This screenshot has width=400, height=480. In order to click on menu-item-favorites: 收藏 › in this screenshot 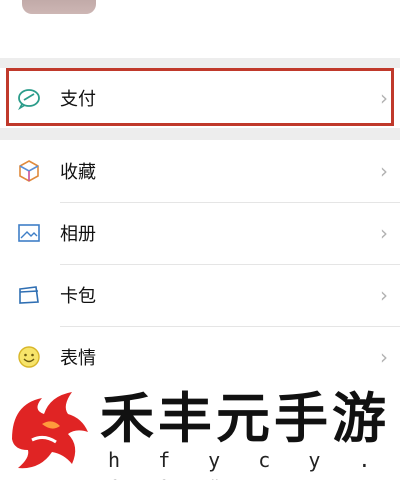, I will do `click(200, 171)`.